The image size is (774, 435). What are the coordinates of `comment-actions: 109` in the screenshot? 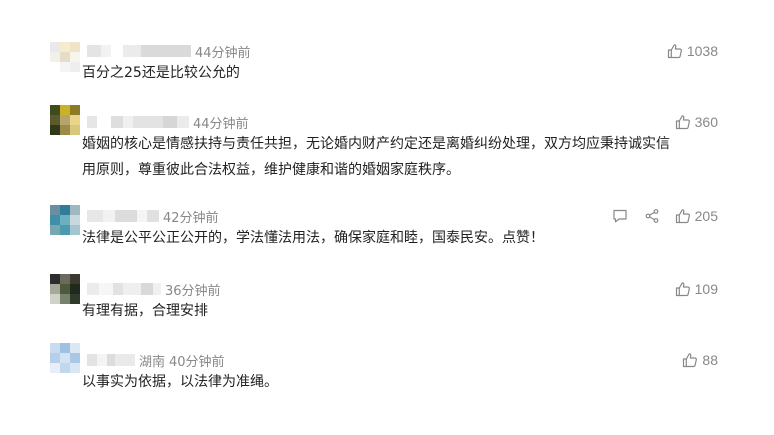 It's located at (689, 289).